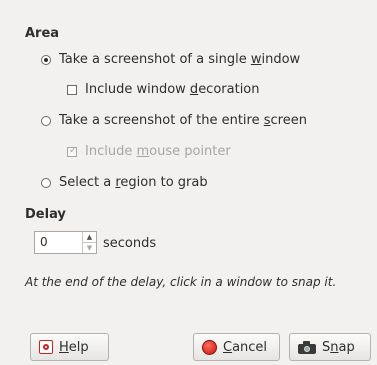 Image resolution: width=377 pixels, height=365 pixels. What do you see at coordinates (45, 214) in the screenshot?
I see `delay-heading: Delay` at bounding box center [45, 214].